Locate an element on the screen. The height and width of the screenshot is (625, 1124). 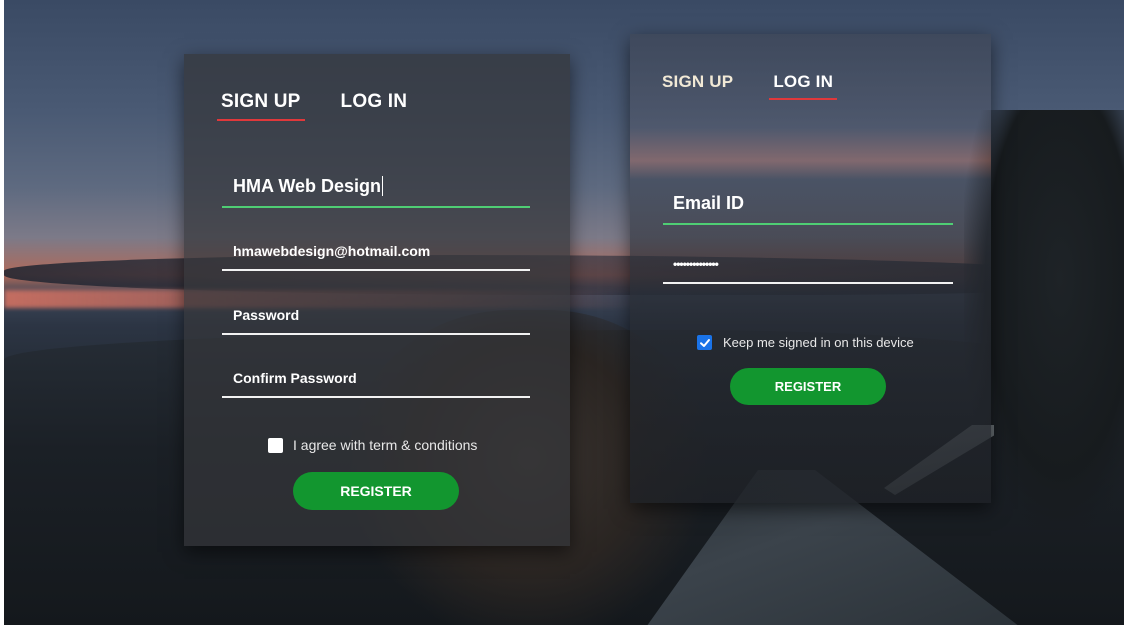
keep-signed-in-row: Keep me signed in on this device is located at coordinates (805, 342).